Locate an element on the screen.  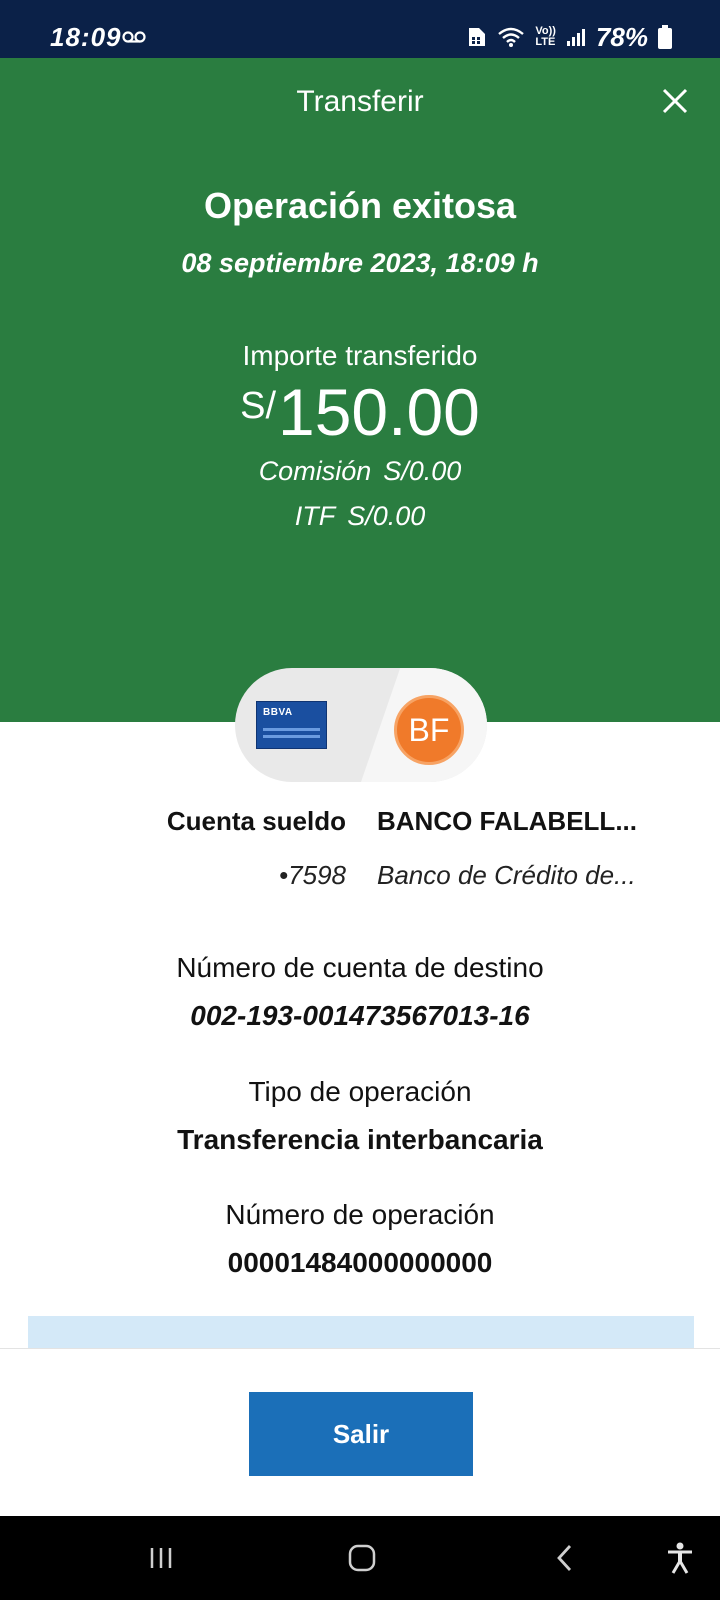
accessibility-icon is located at coordinates (680, 1558).